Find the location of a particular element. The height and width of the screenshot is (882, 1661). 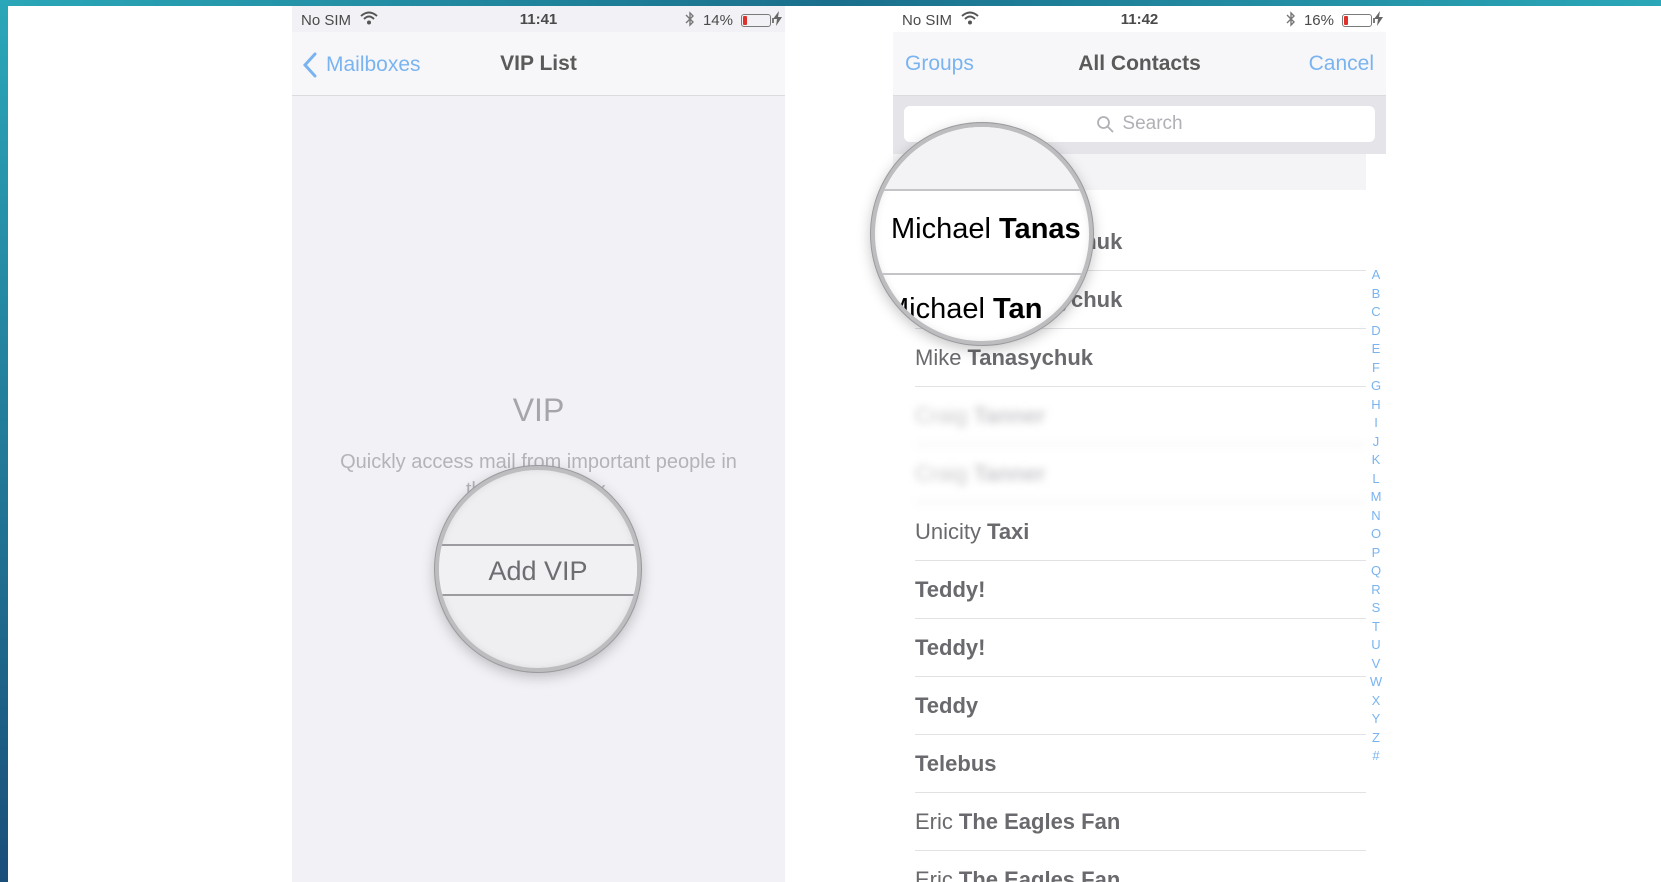

index-letter: N is located at coordinates (1375, 516).